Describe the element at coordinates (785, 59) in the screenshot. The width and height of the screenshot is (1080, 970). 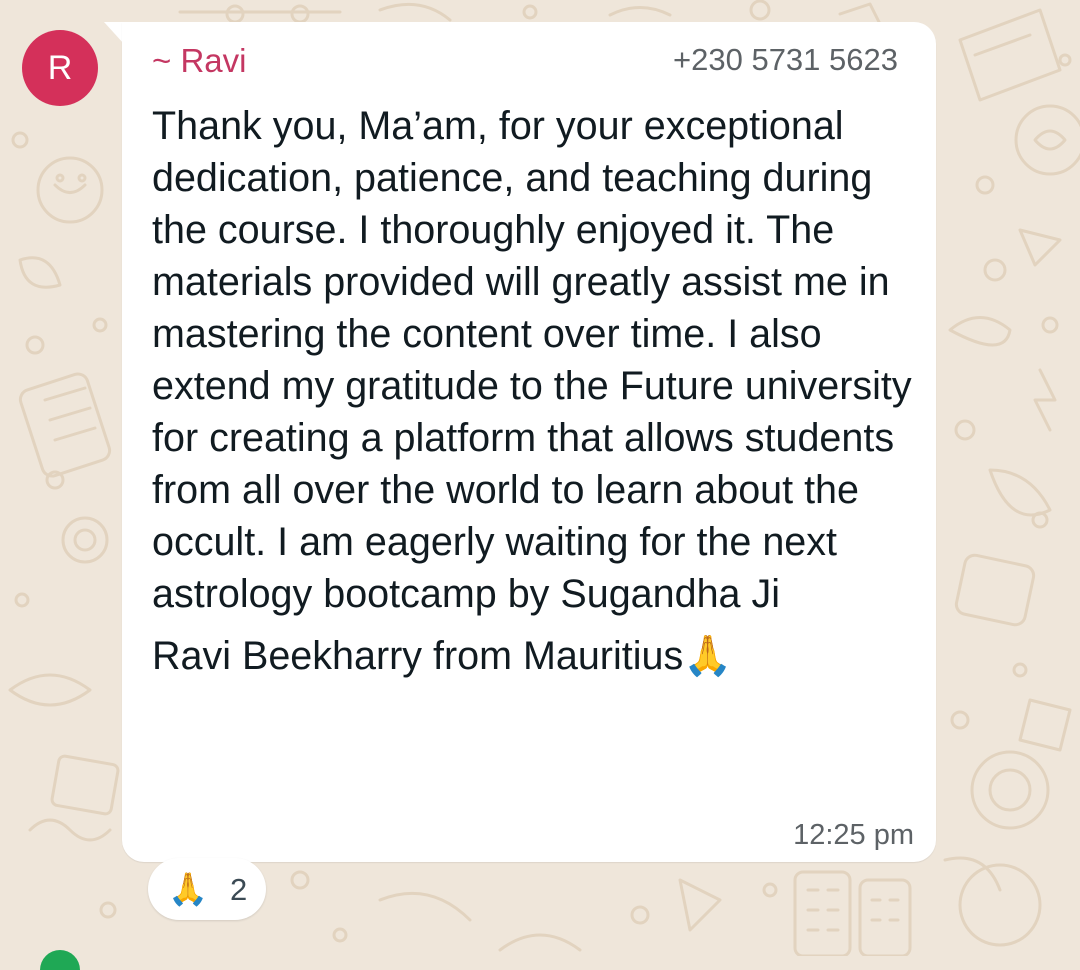
I see `sender-phone: +230 5731 5623` at that location.